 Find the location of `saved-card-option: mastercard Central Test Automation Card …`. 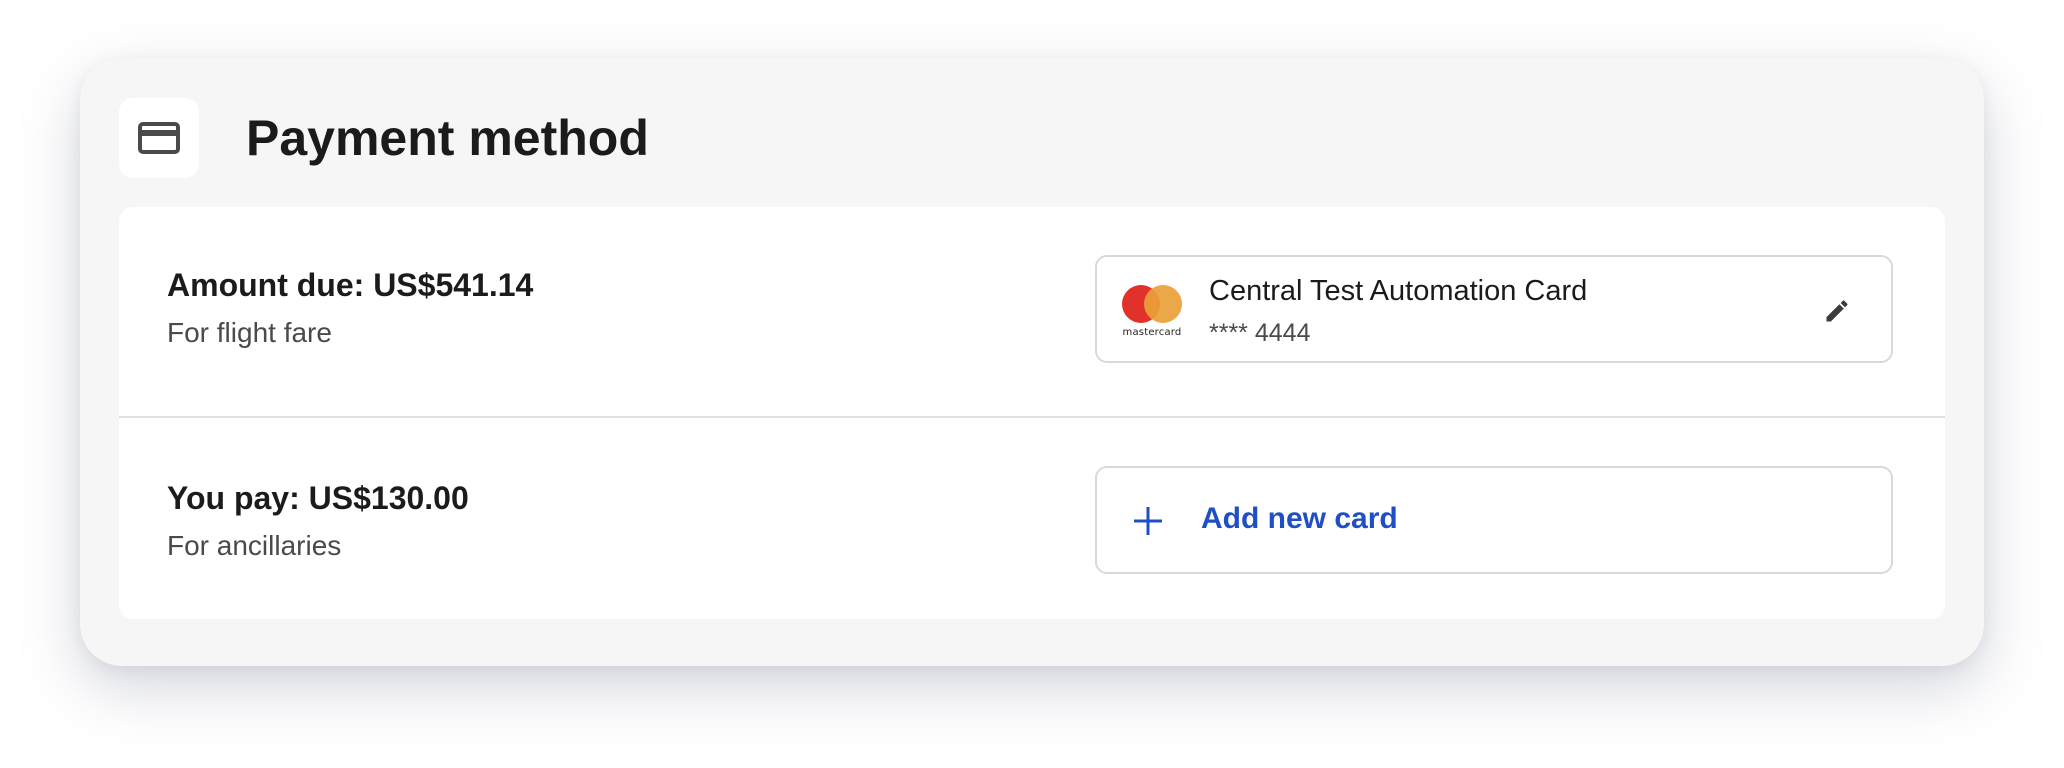

saved-card-option: mastercard Central Test Automation Card … is located at coordinates (1494, 309).